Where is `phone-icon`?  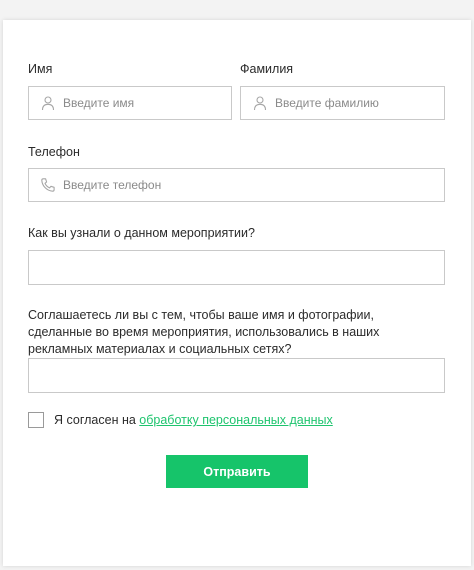 phone-icon is located at coordinates (48, 185).